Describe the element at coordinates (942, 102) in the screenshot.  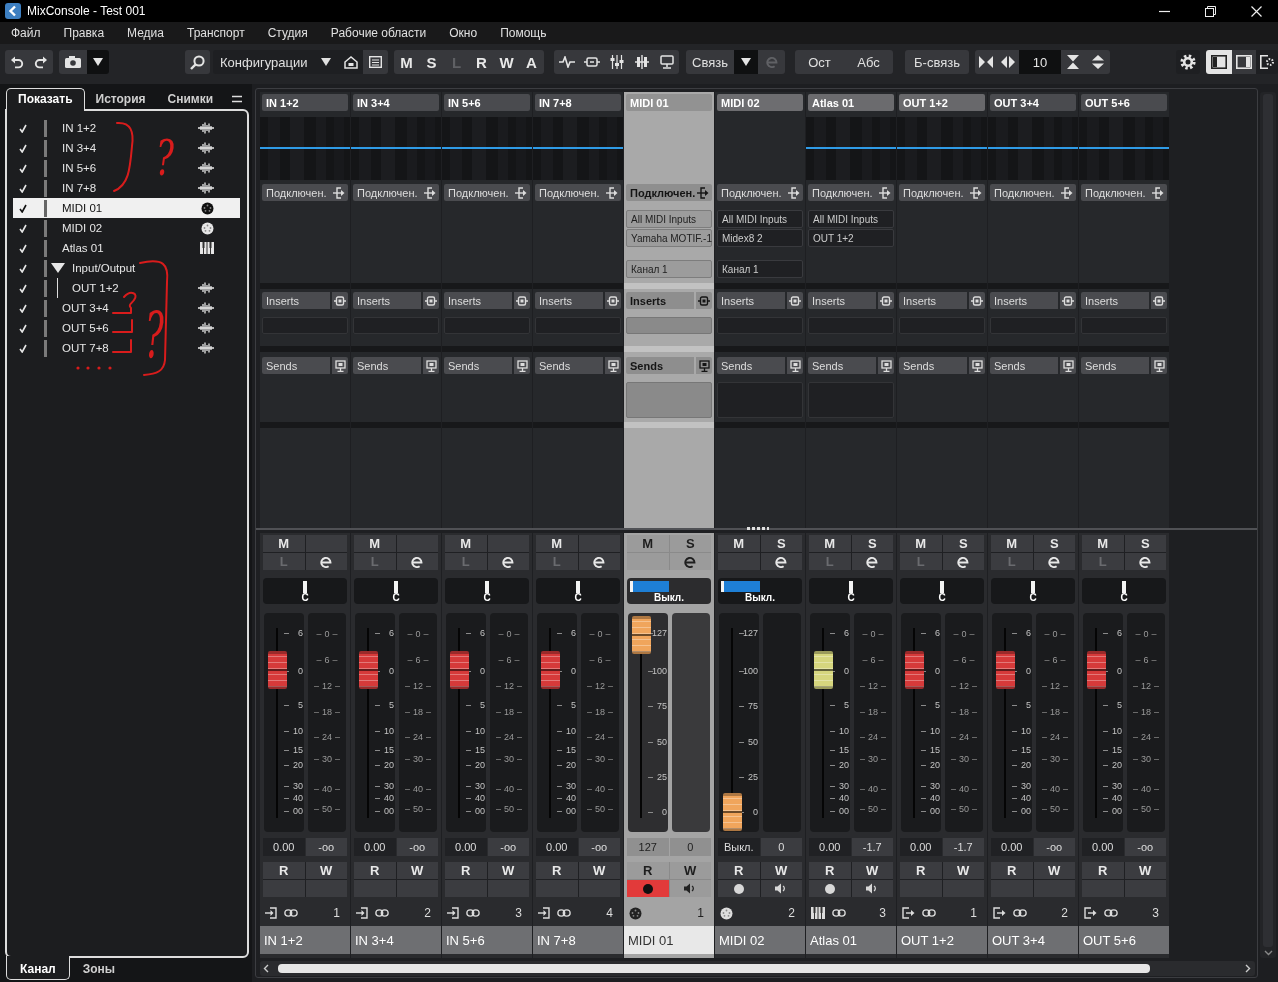
I see `channel-header: OUT 1+2` at that location.